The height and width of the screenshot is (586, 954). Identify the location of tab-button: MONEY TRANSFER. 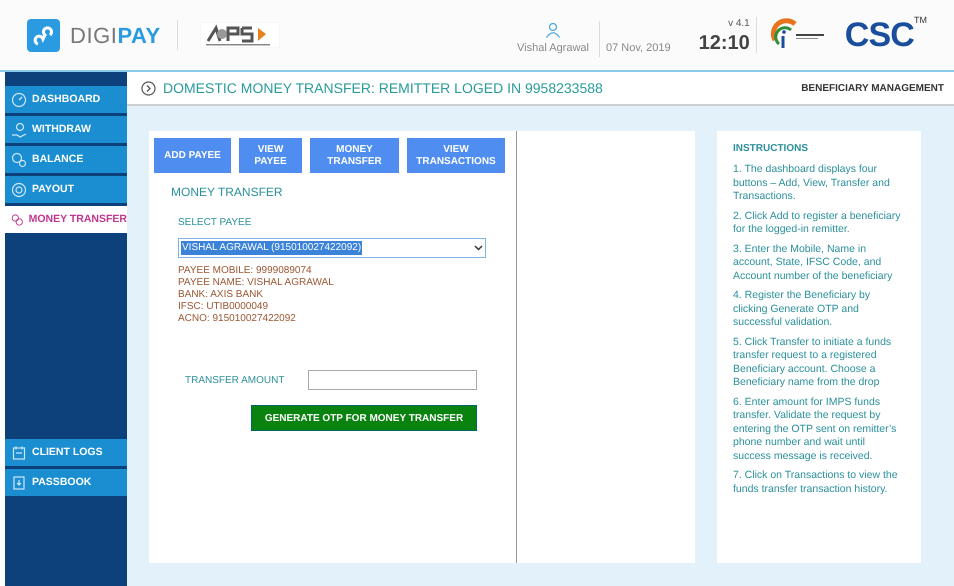
(354, 155).